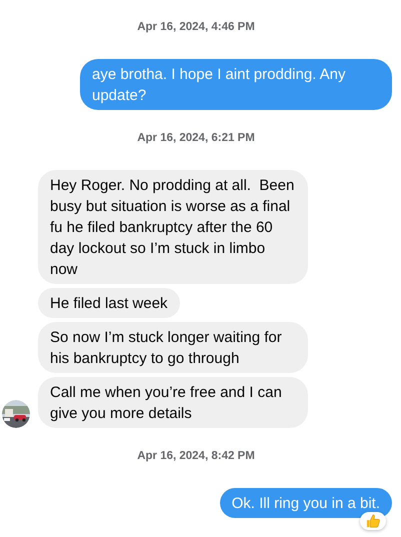 This screenshot has width=401, height=537. I want to click on message-bubble: Hey Roger. No prodding at all. Been busy but situation is worse as a final fu he filed bankruptcy after the 60 day lockout so I’m stuck in limbo now, so click(173, 227).